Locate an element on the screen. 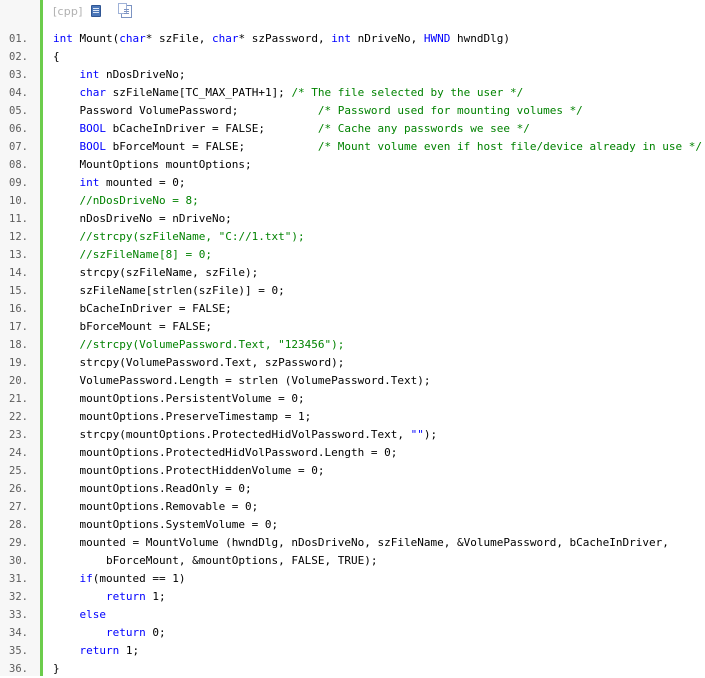 This screenshot has height=678, width=705. line-number: 05. is located at coordinates (18, 111).